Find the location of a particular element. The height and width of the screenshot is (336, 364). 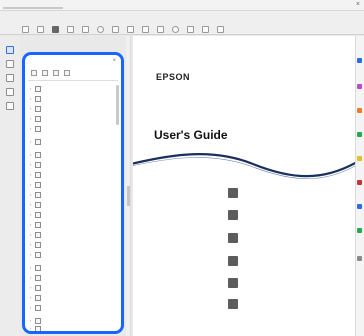

search-icon is located at coordinates (175, 29).